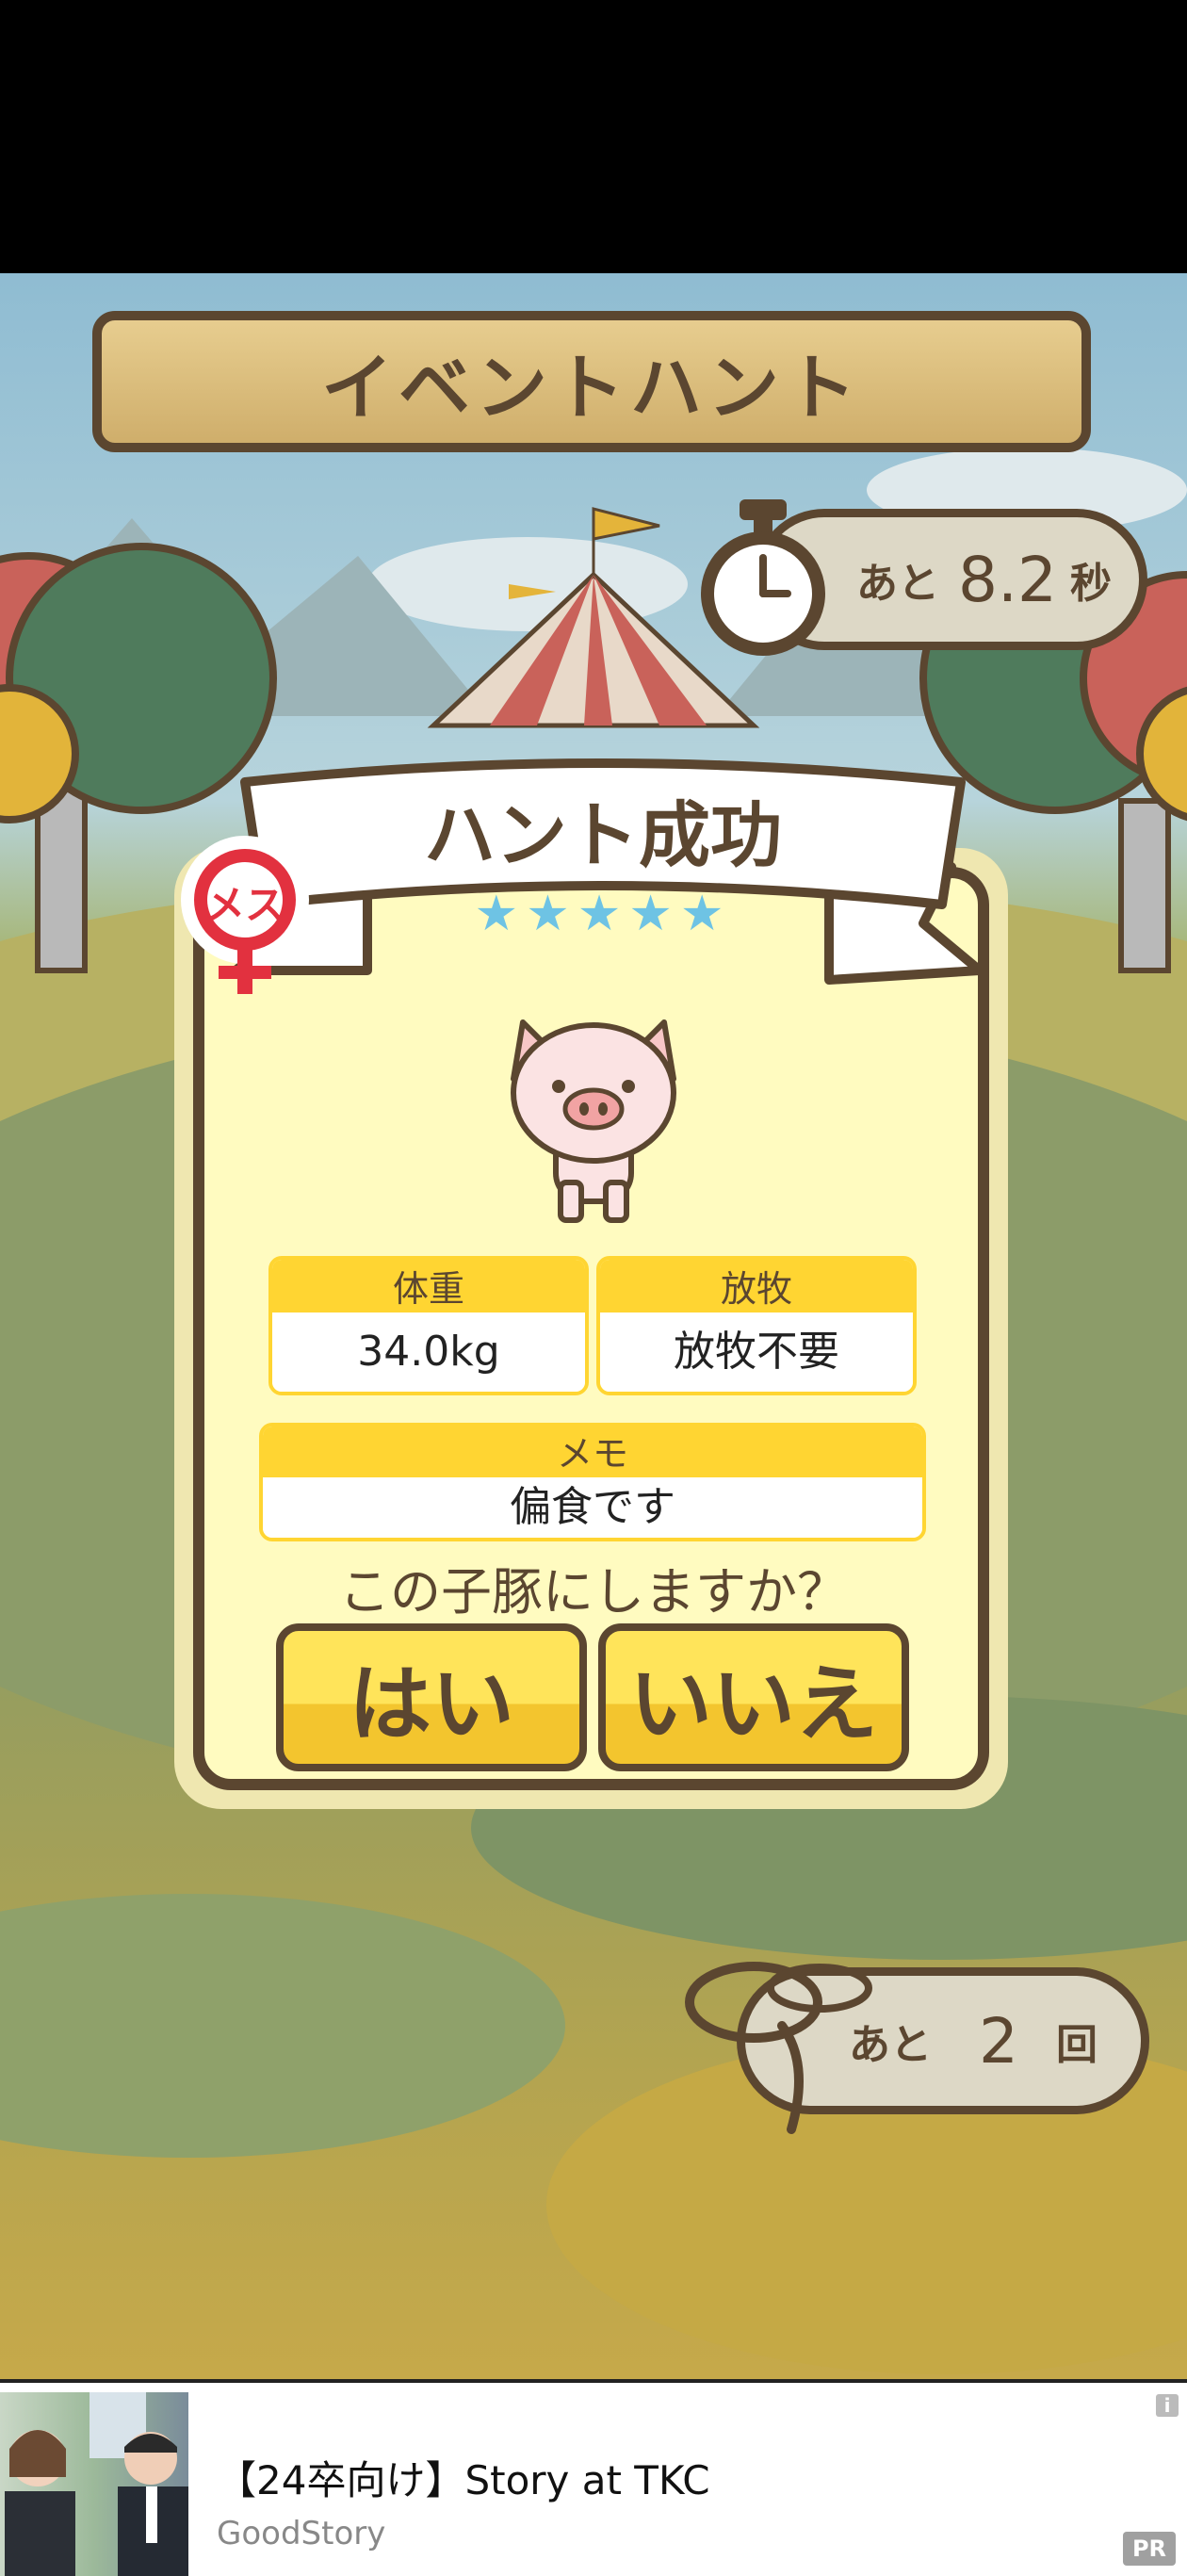  Describe the element at coordinates (603, 914) in the screenshot. I see `rarity-stars: ★★★★★` at that location.